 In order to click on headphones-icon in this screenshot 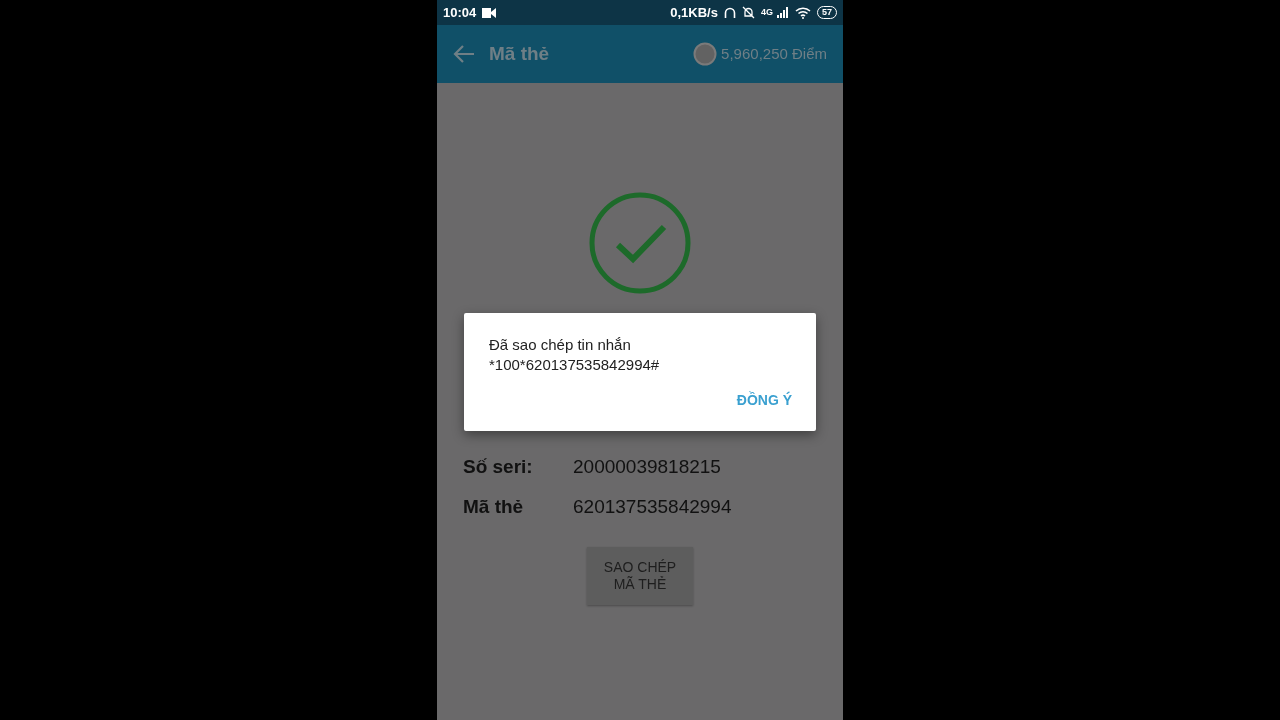, I will do `click(729, 12)`.